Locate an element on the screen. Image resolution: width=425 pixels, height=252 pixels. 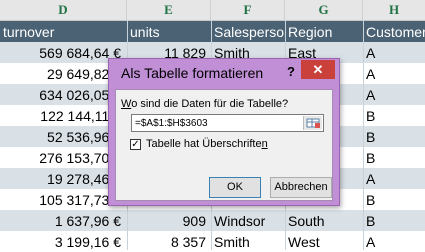
cancel-button: Abbrechen is located at coordinates (301, 187).